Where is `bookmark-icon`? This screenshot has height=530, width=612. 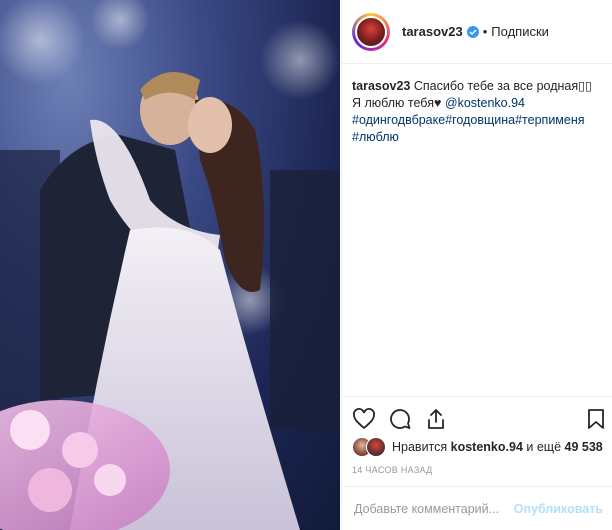 bookmark-icon is located at coordinates (596, 419).